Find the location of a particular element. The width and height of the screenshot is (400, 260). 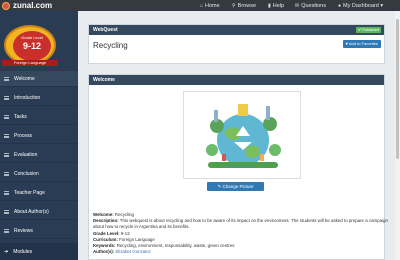

sidebar-item-evaluation: Evaluation is located at coordinates (39, 155).